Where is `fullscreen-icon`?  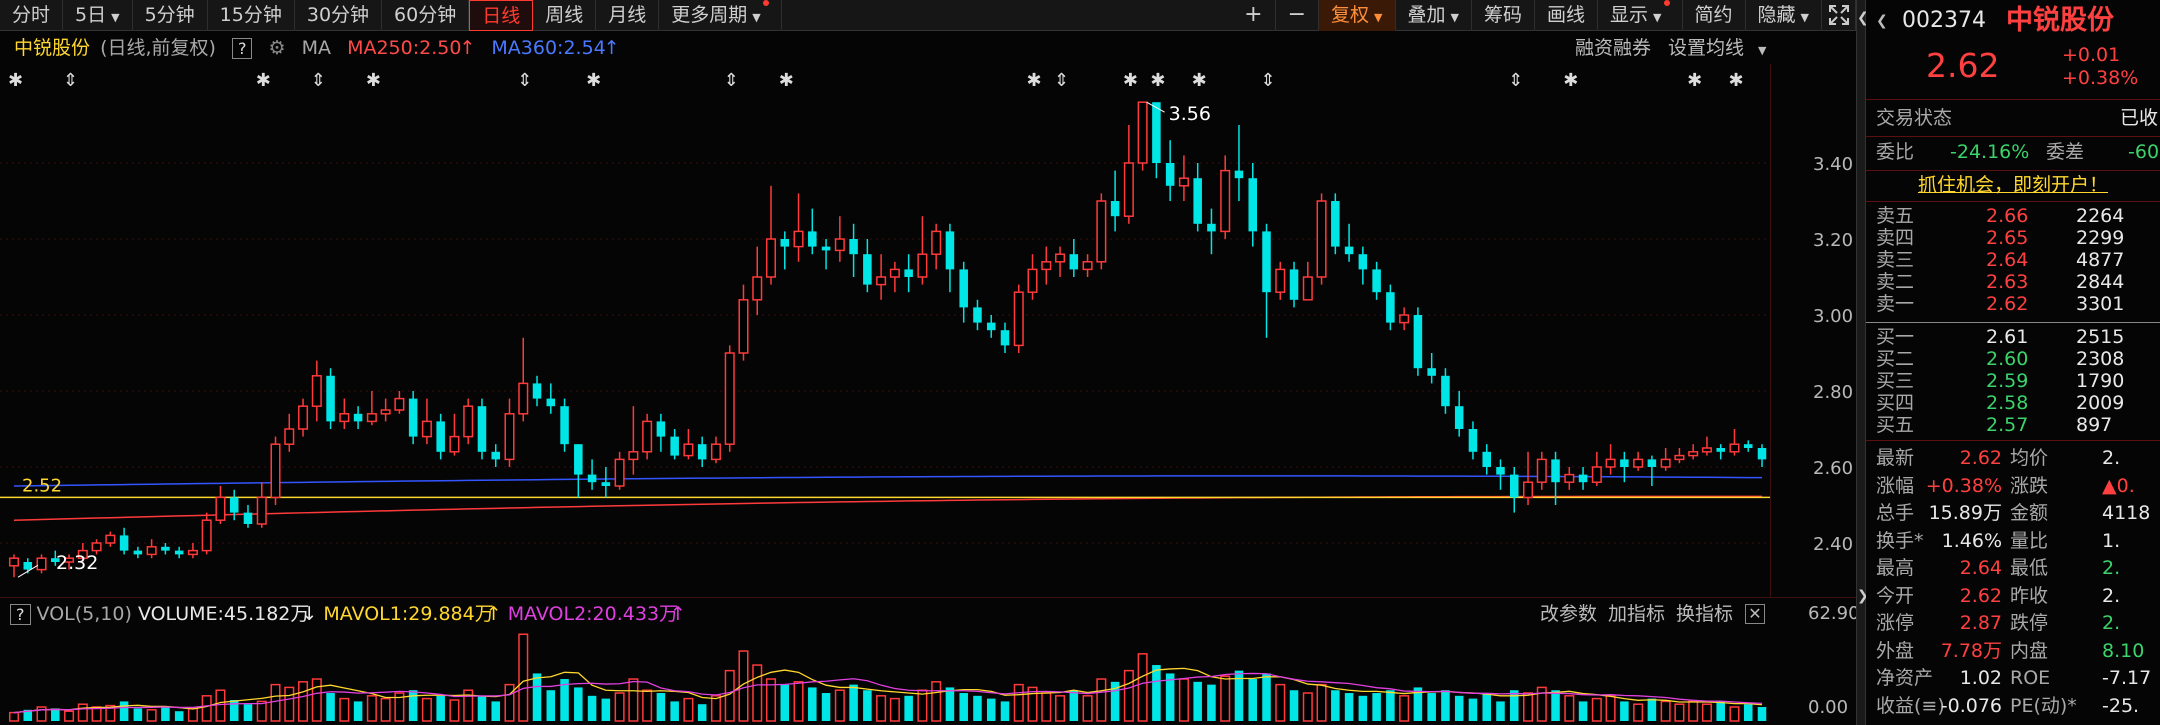 fullscreen-icon is located at coordinates (1839, 15).